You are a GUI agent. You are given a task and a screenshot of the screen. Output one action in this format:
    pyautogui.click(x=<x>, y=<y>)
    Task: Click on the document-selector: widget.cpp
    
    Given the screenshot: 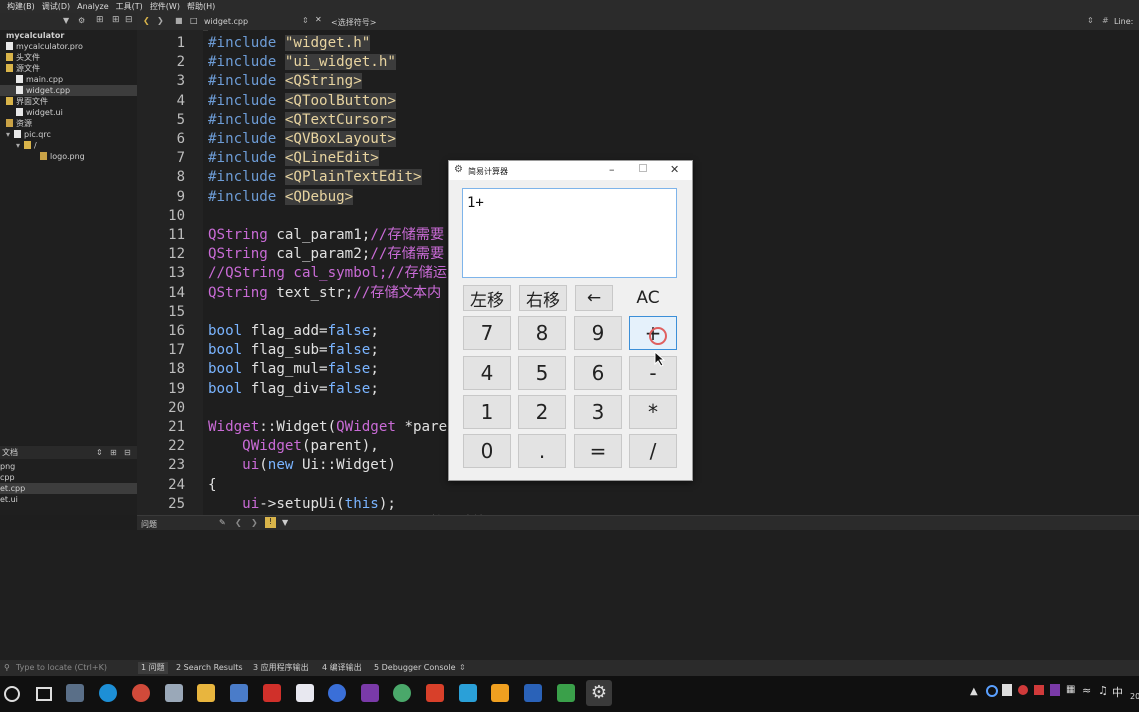 What is the action you would take?
    pyautogui.click(x=226, y=21)
    